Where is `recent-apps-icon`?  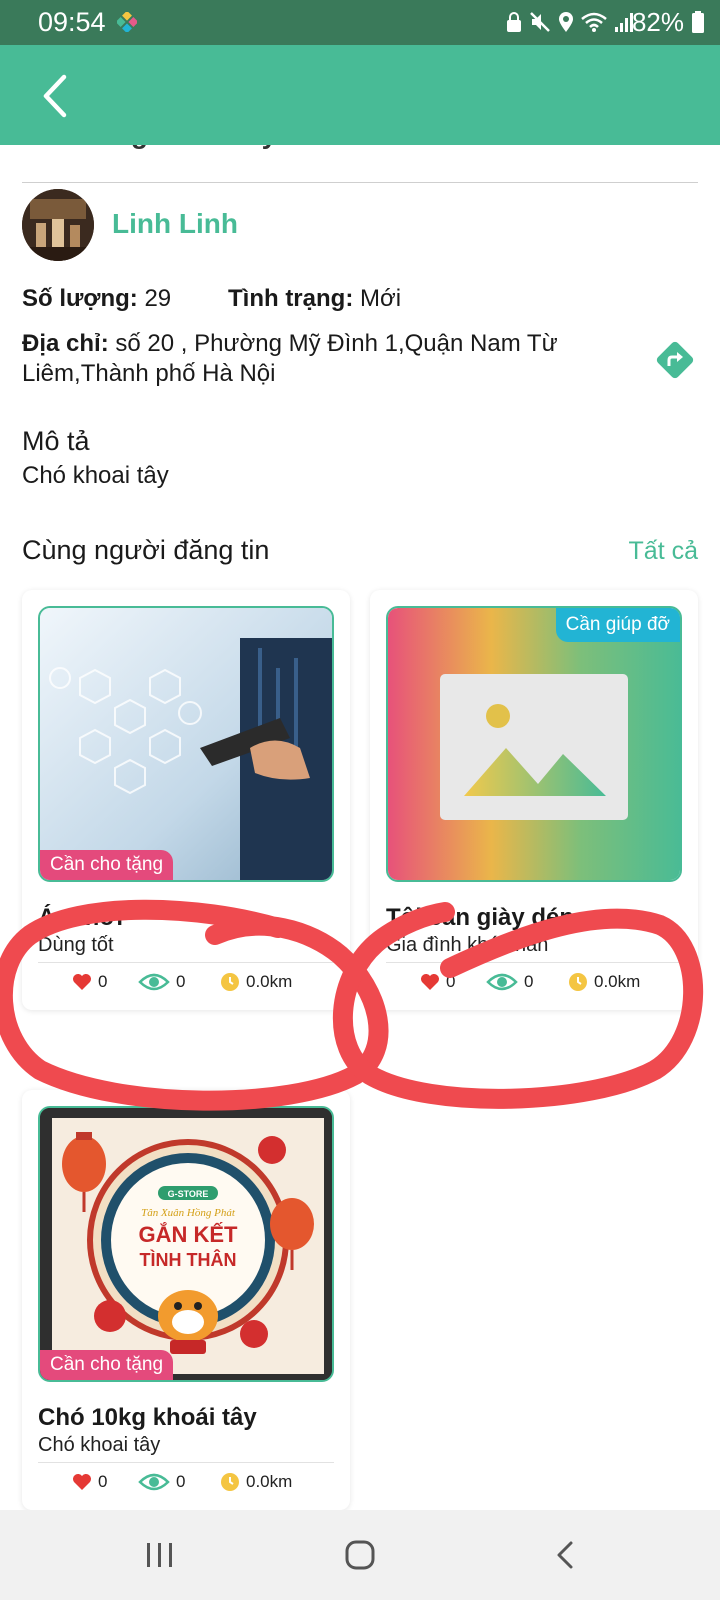 recent-apps-icon is located at coordinates (159, 1555).